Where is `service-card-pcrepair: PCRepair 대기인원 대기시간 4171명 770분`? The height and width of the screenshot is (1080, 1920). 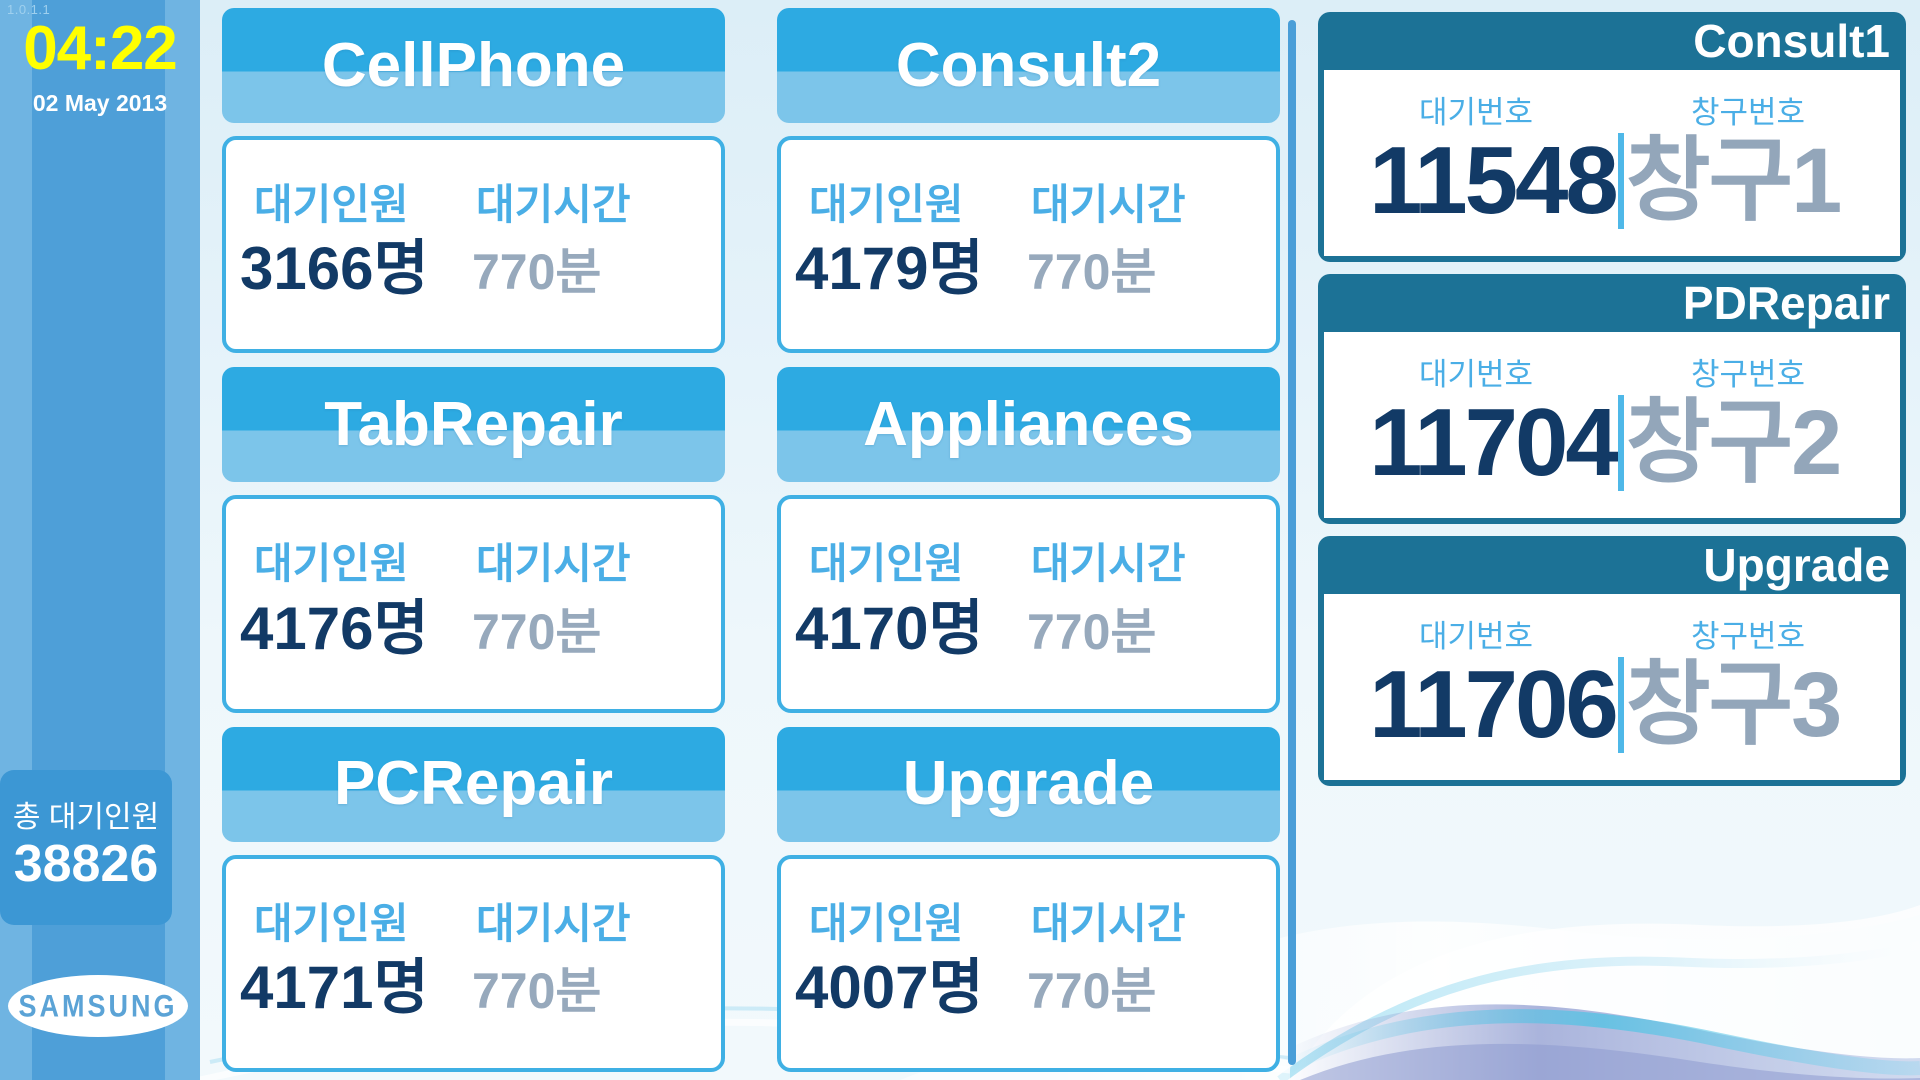
service-card-pcrepair: PCRepair 대기인원 대기시간 4171명 770분 is located at coordinates (473, 899).